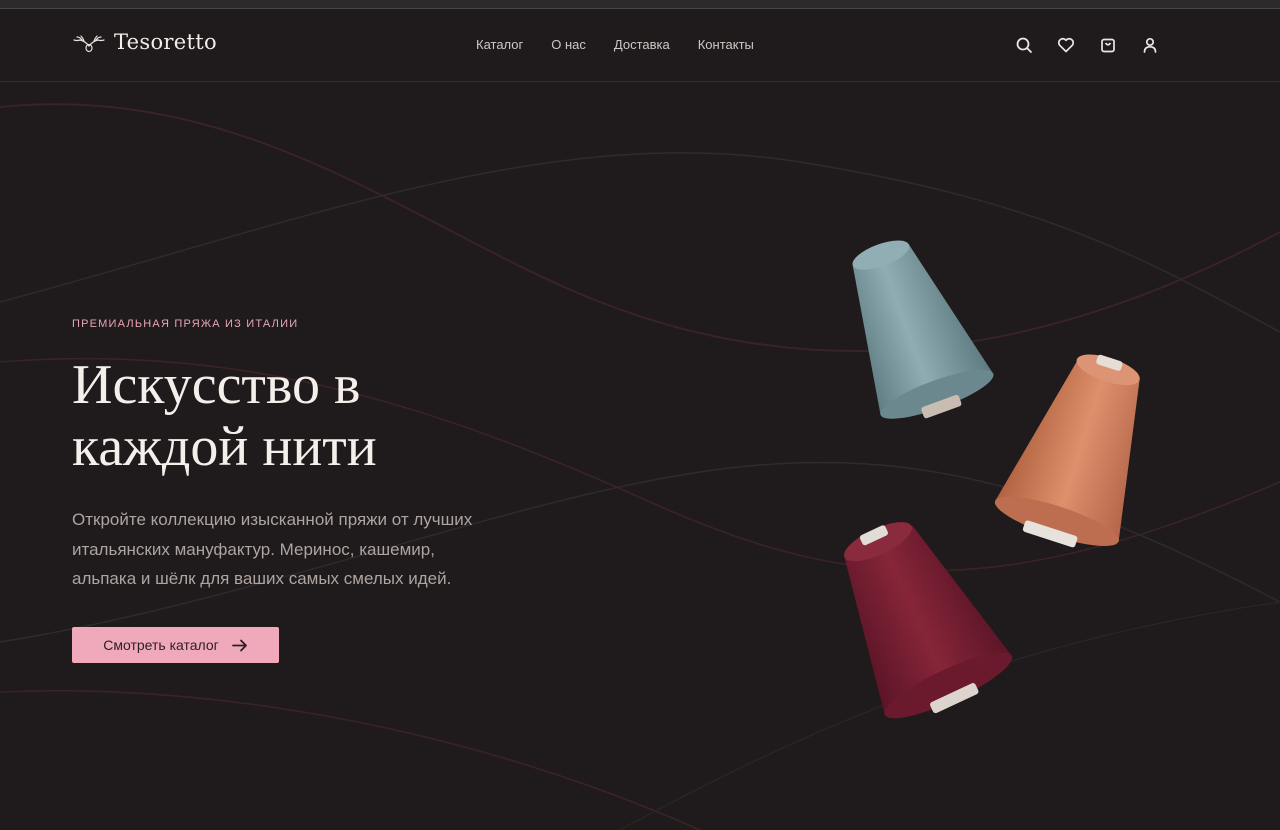 This screenshot has height=830, width=1280. I want to click on brand-name: Tesoretto, so click(165, 42).